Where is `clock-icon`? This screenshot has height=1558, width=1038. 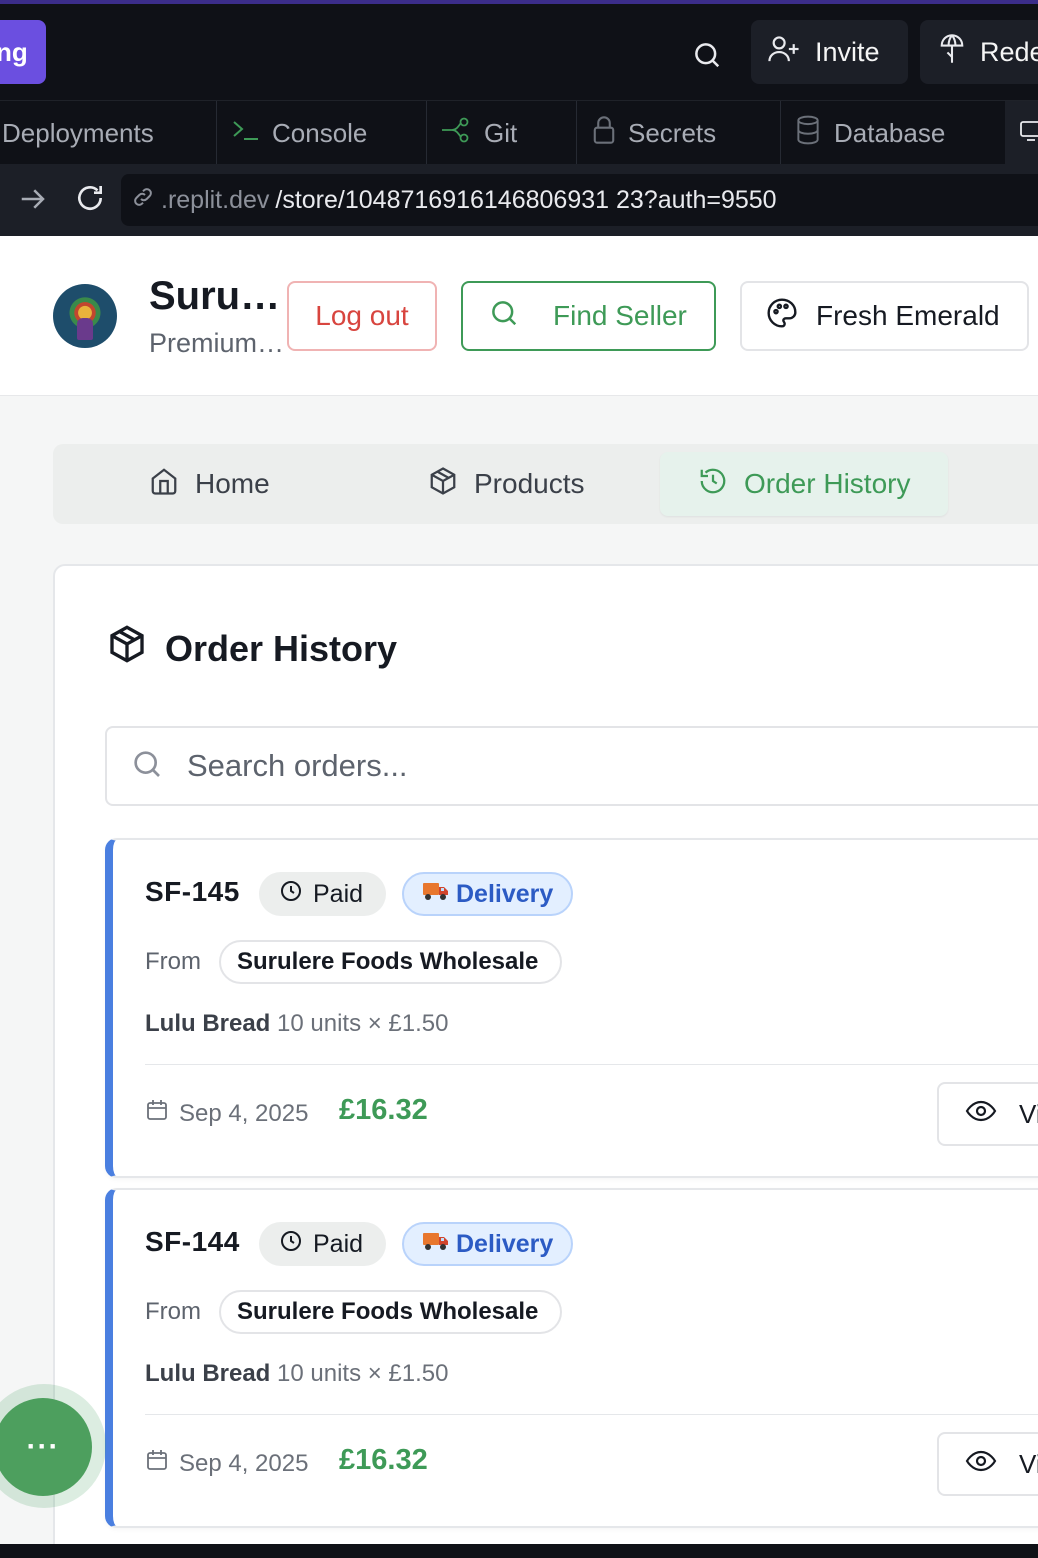
clock-icon is located at coordinates (291, 894).